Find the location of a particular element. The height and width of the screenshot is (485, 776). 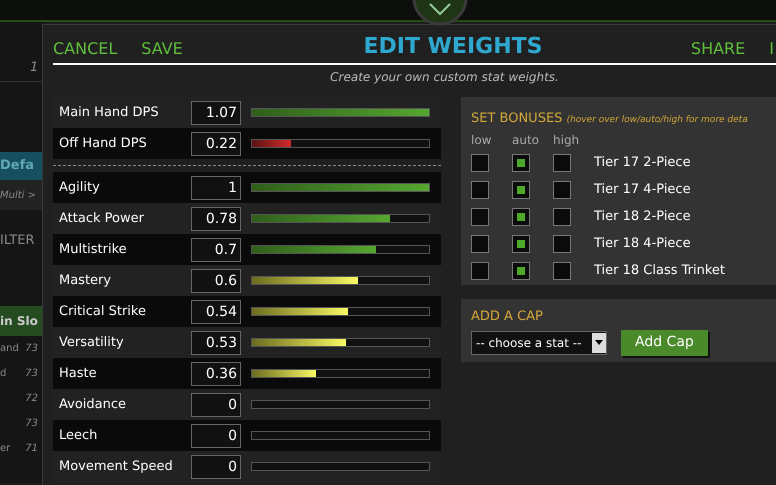

weight-input: 0.36 is located at coordinates (216, 374).